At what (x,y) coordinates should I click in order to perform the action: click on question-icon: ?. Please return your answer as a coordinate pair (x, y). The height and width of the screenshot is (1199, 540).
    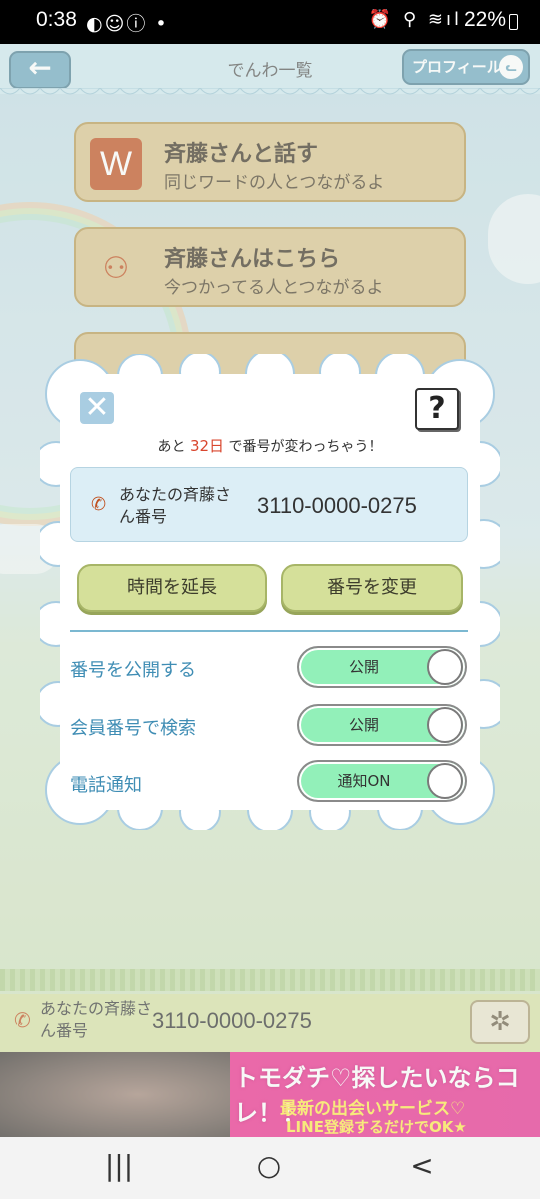
    Looking at the image, I should click on (437, 408).